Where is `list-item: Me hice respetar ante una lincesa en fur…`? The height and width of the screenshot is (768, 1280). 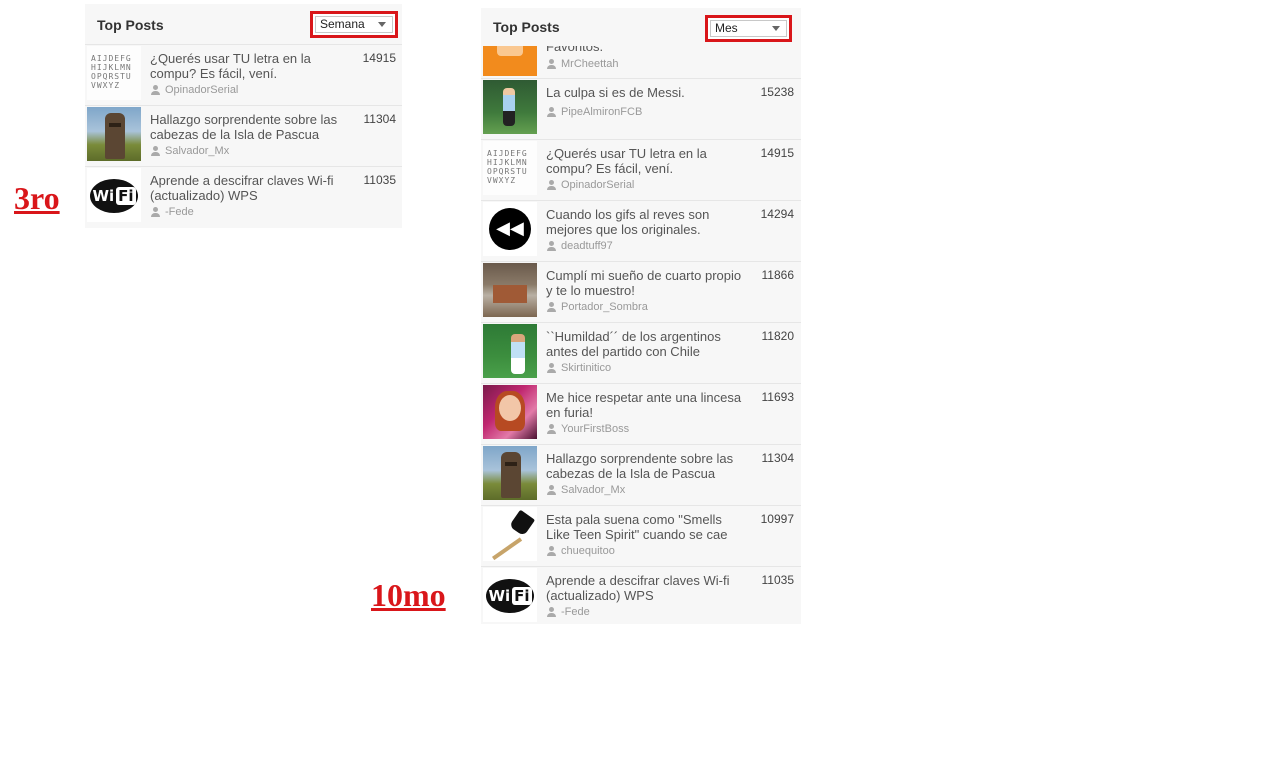
list-item: Me hice respetar ante una lincesa en fur… is located at coordinates (641, 413).